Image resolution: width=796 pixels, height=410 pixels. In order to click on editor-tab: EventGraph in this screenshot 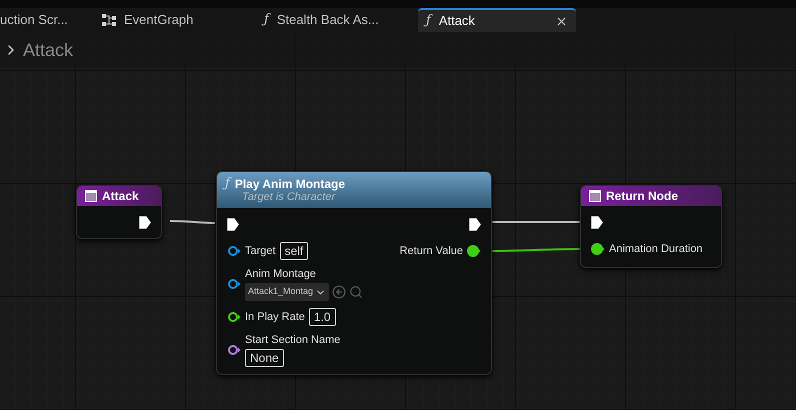, I will do `click(169, 20)`.